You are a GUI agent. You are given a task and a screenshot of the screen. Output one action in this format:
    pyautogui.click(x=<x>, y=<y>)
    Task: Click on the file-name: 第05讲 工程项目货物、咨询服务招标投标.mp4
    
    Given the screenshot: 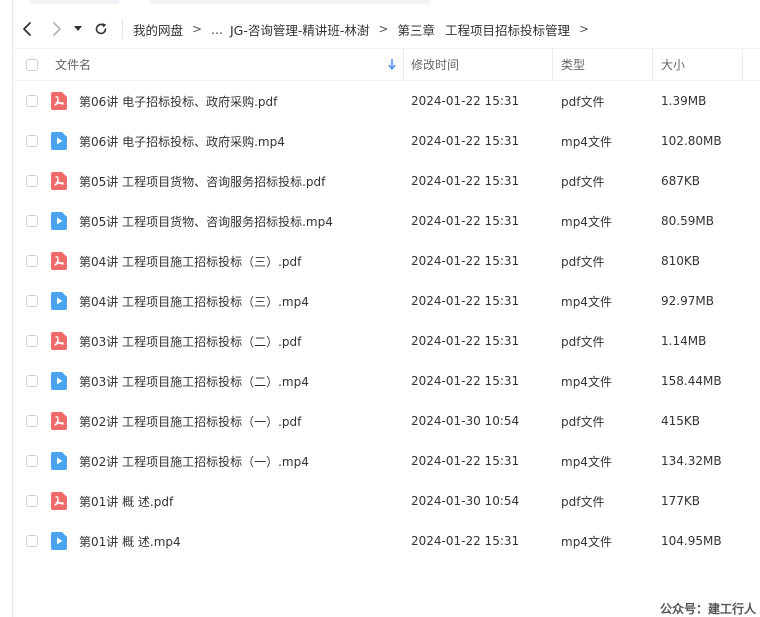 What is the action you would take?
    pyautogui.click(x=206, y=221)
    